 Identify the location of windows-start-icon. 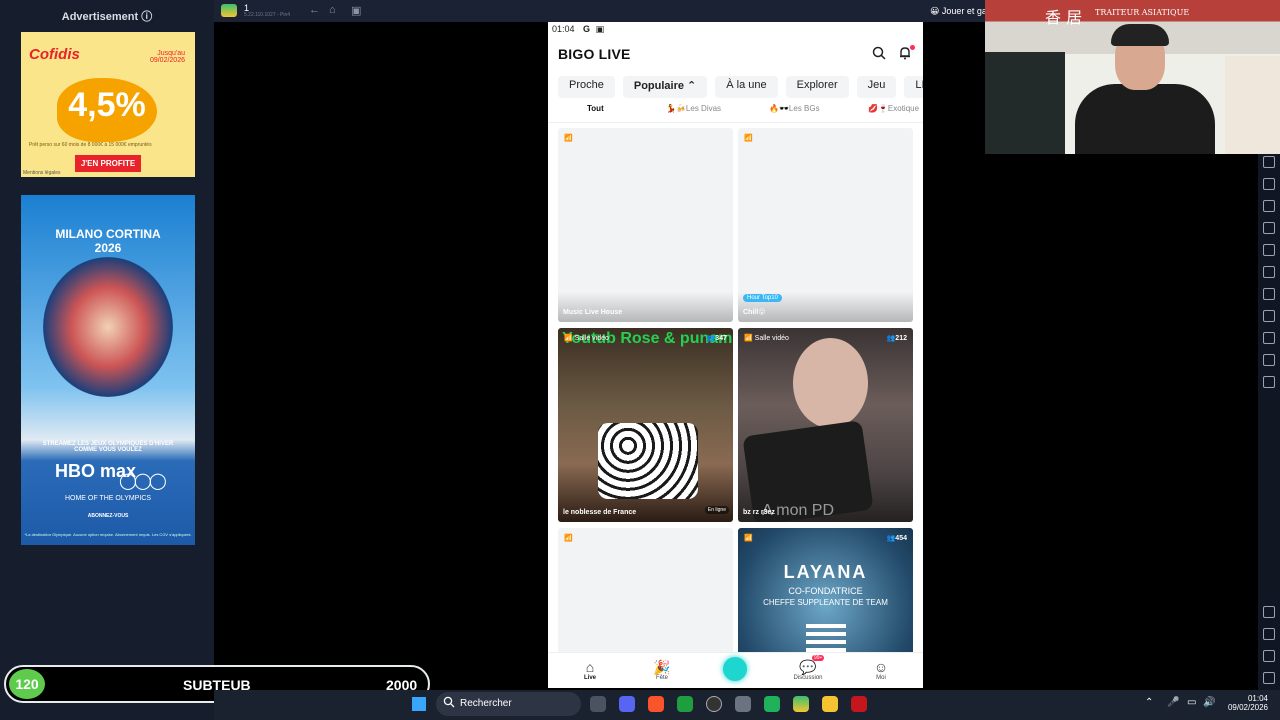
(419, 704).